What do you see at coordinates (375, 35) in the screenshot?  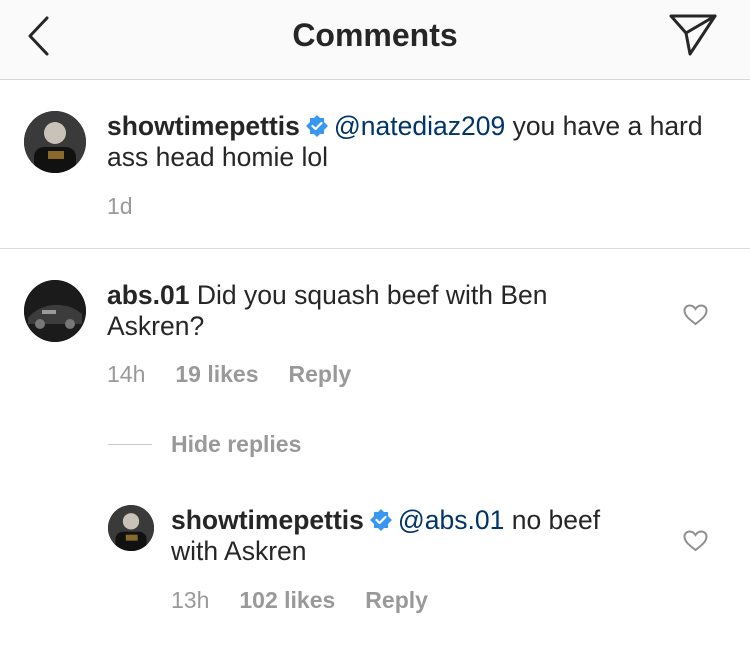 I see `page-title: Comments` at bounding box center [375, 35].